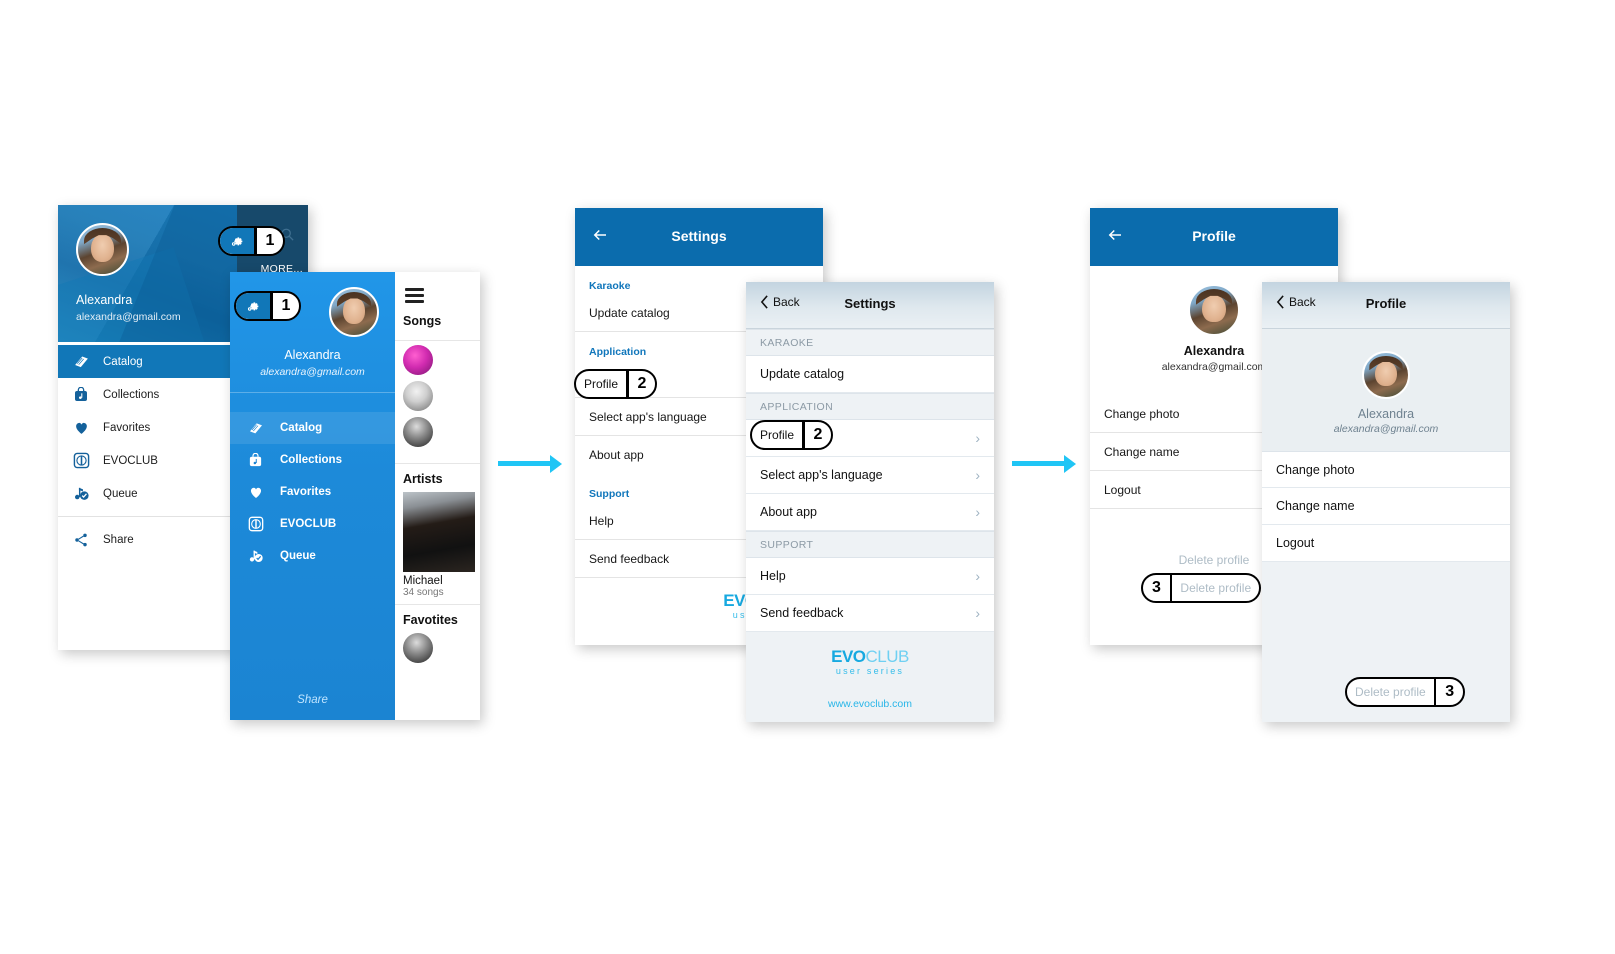 The height and width of the screenshot is (954, 1615). Describe the element at coordinates (802, 374) in the screenshot. I see `row-label: Update catalog` at that location.